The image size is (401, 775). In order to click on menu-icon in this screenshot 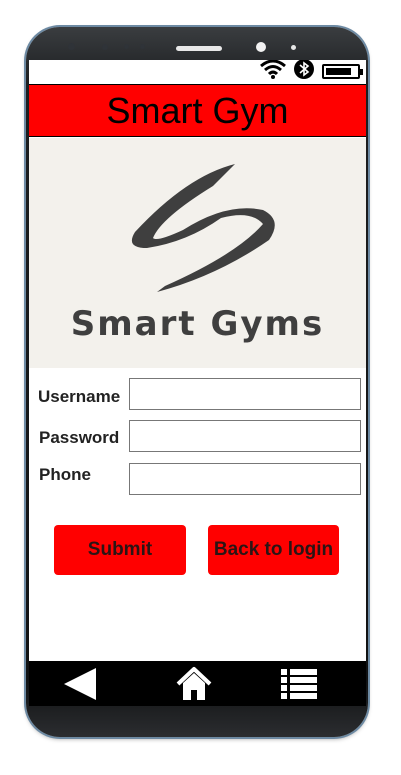, I will do `click(299, 686)`.